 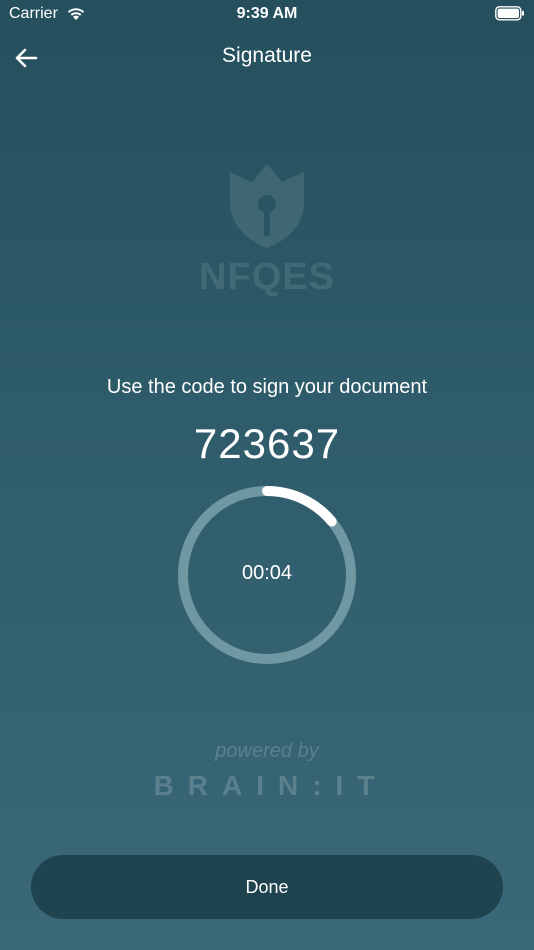 I want to click on nfqes-logo: NFQES, so click(x=267, y=229).